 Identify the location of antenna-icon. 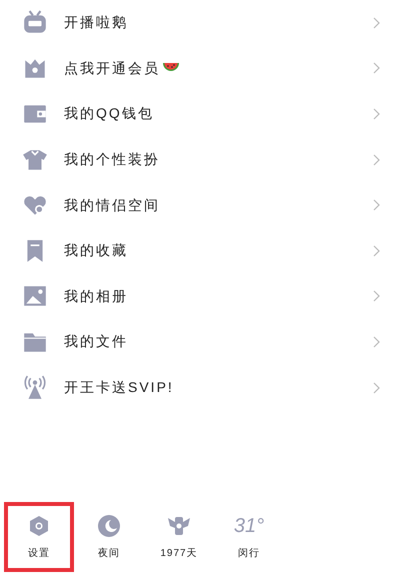
(35, 387).